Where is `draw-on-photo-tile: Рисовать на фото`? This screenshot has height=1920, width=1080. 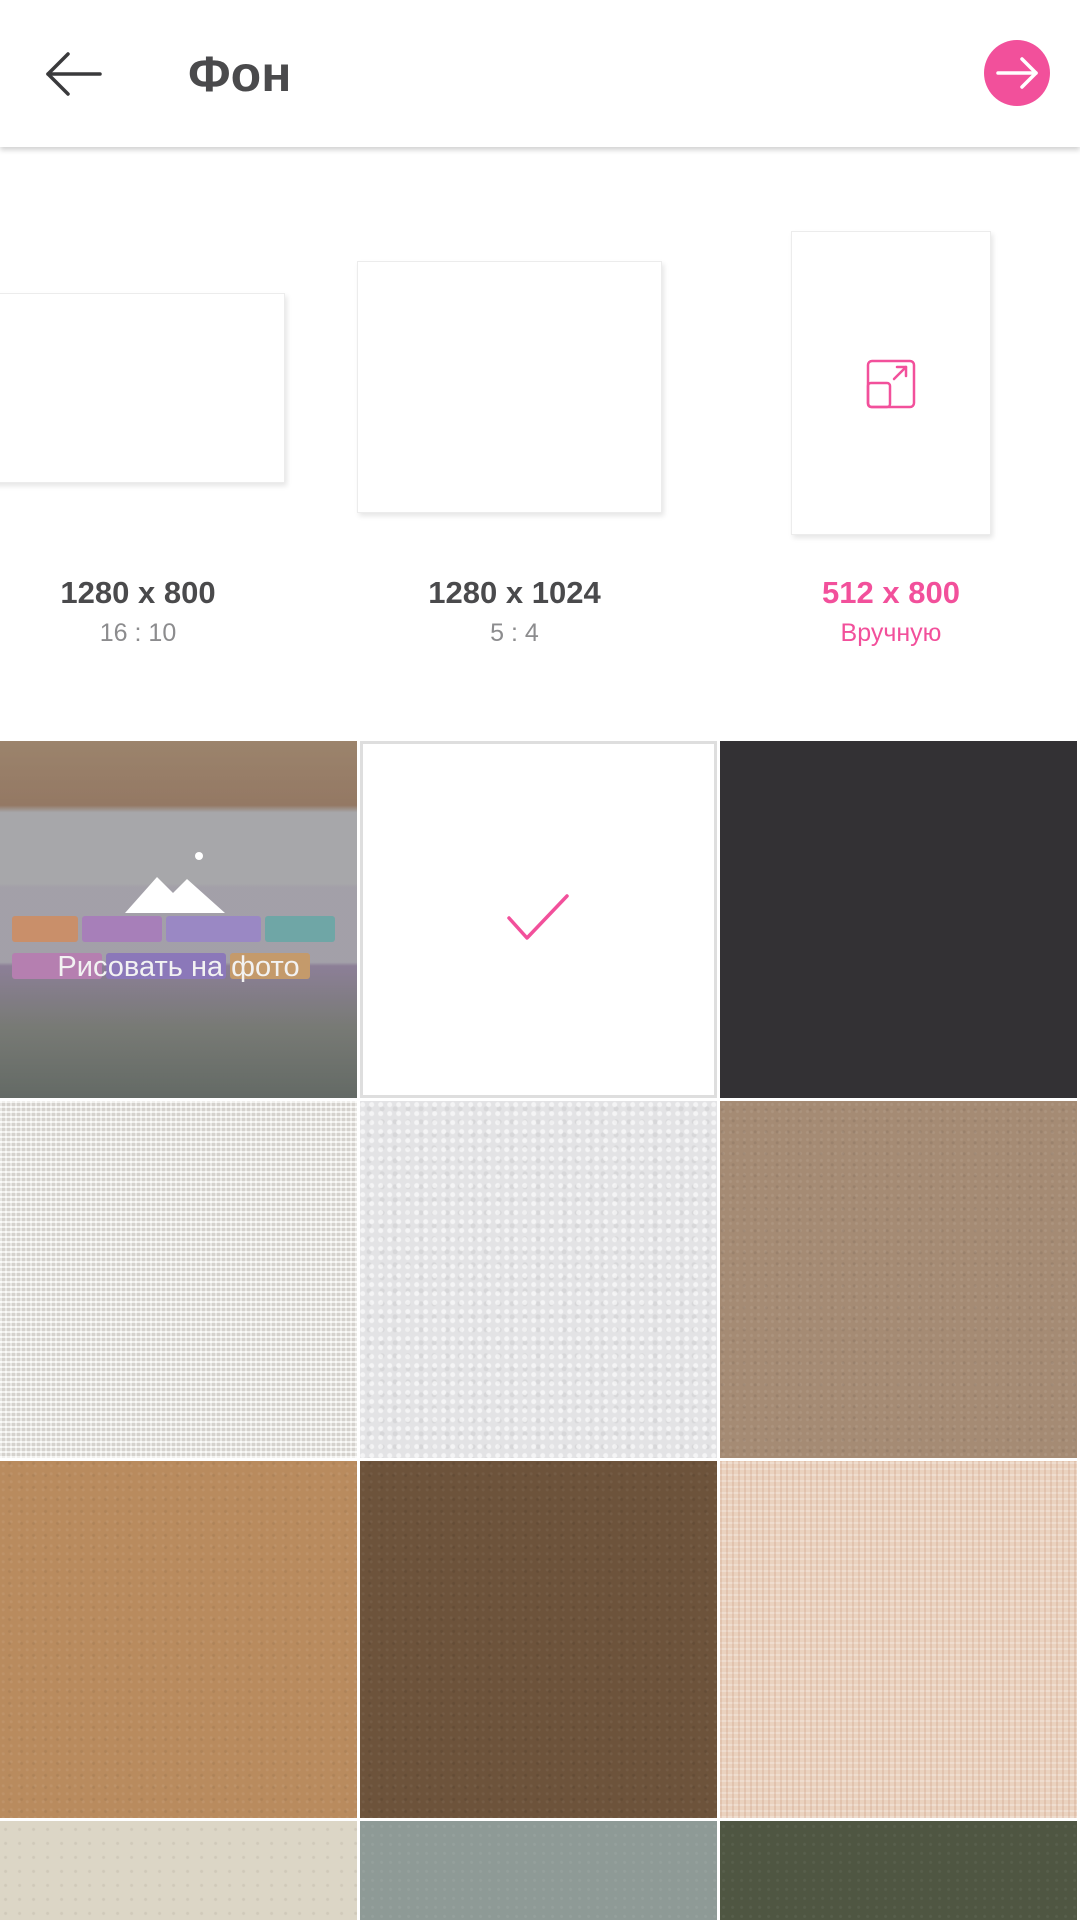
draw-on-photo-tile: Рисовать на фото is located at coordinates (178, 919).